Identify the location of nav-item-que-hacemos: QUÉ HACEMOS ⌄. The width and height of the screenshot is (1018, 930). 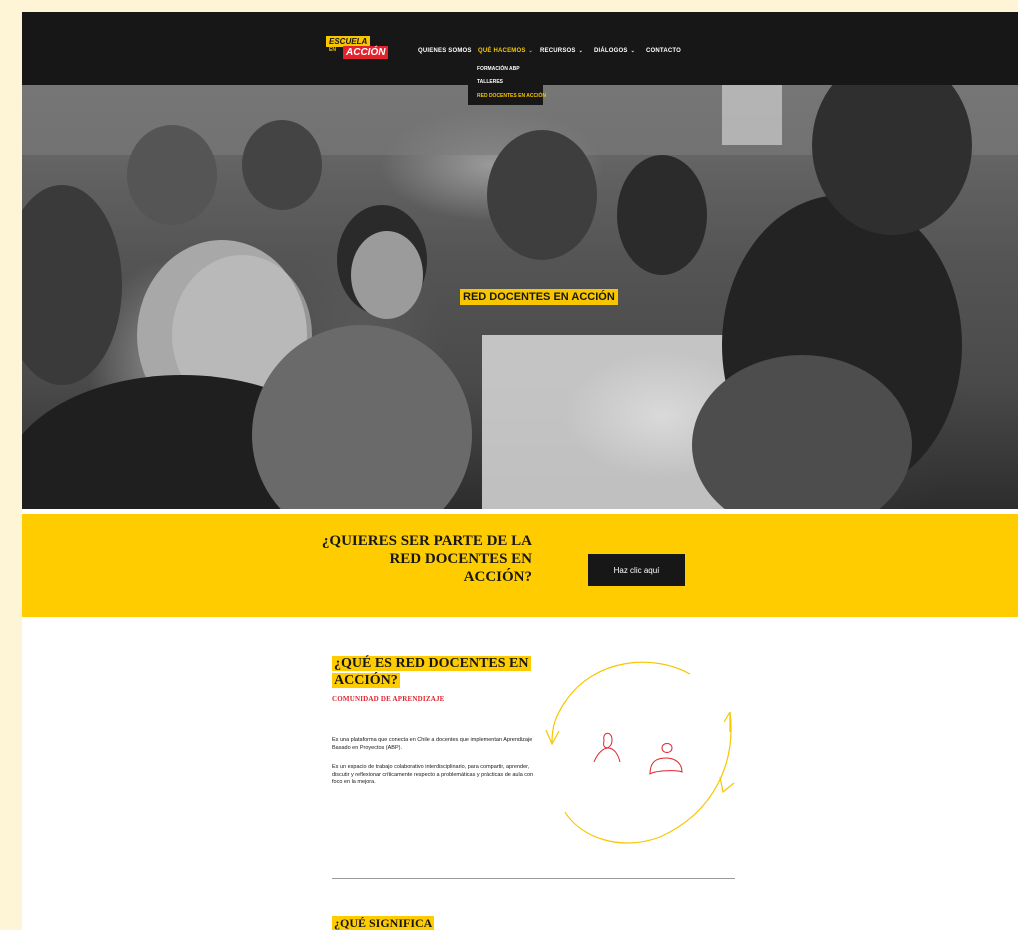
(505, 51).